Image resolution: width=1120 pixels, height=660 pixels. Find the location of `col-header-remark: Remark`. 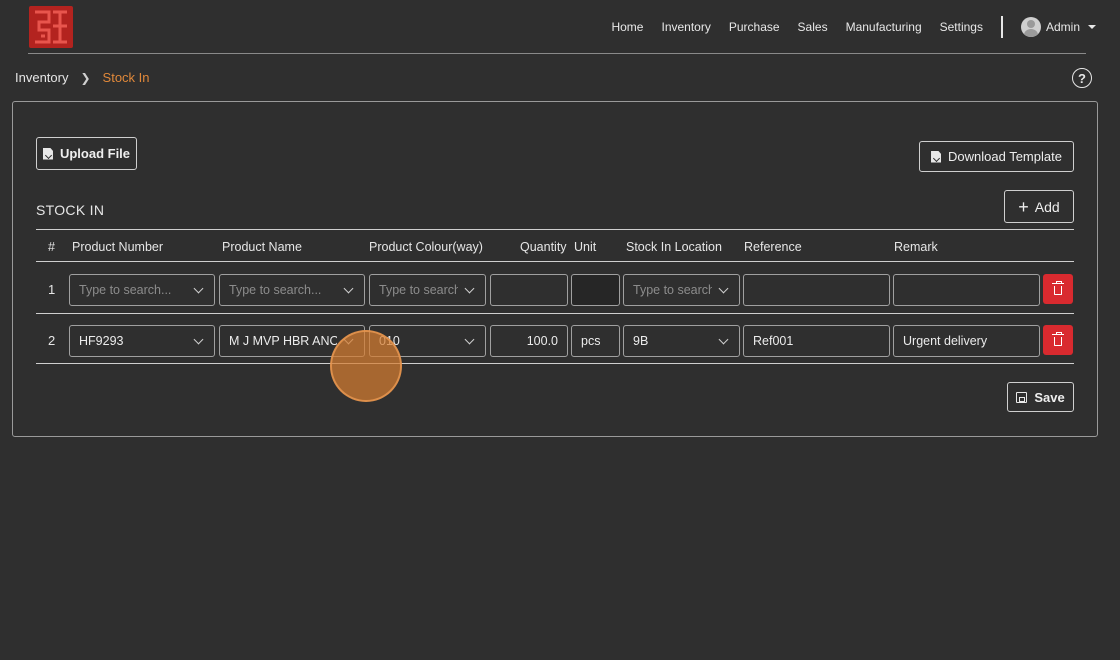

col-header-remark: Remark is located at coordinates (916, 247).